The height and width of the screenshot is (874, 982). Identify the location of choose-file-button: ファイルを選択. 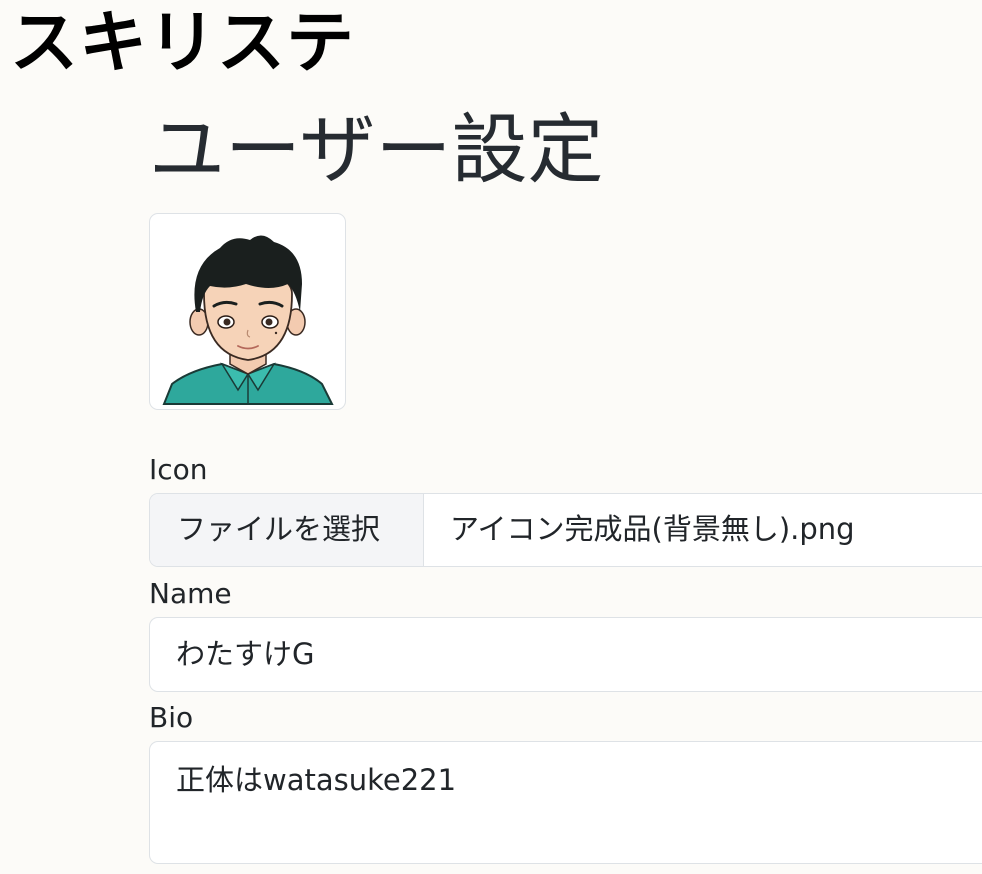
(287, 530).